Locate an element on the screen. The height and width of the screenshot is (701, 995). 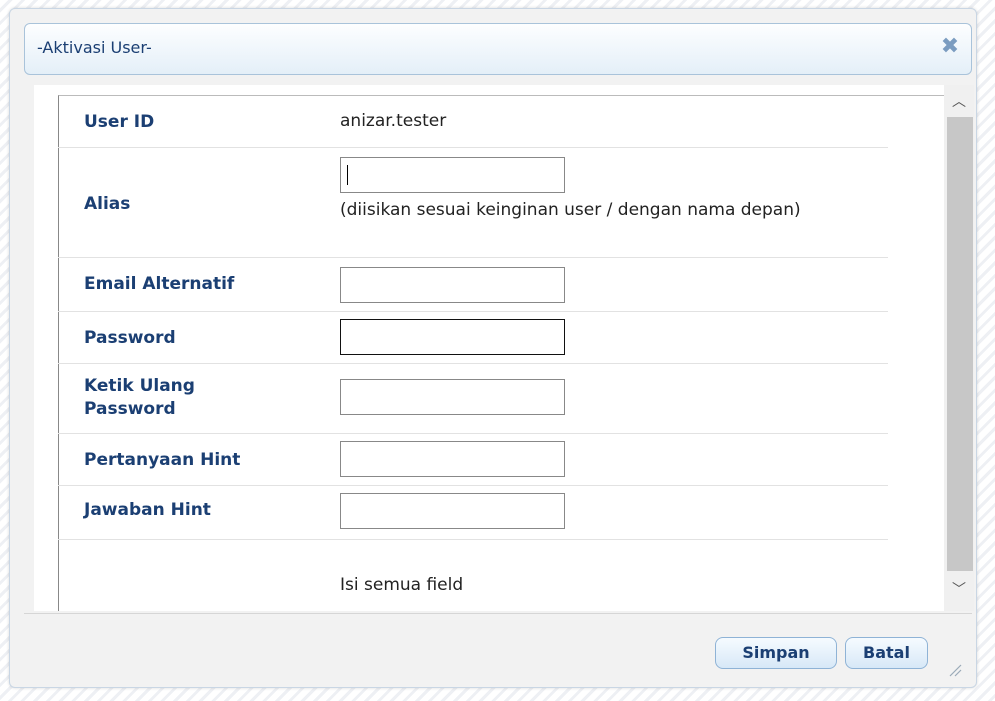
row-retype-password: Ketik Ulang Password is located at coordinates (473, 398).